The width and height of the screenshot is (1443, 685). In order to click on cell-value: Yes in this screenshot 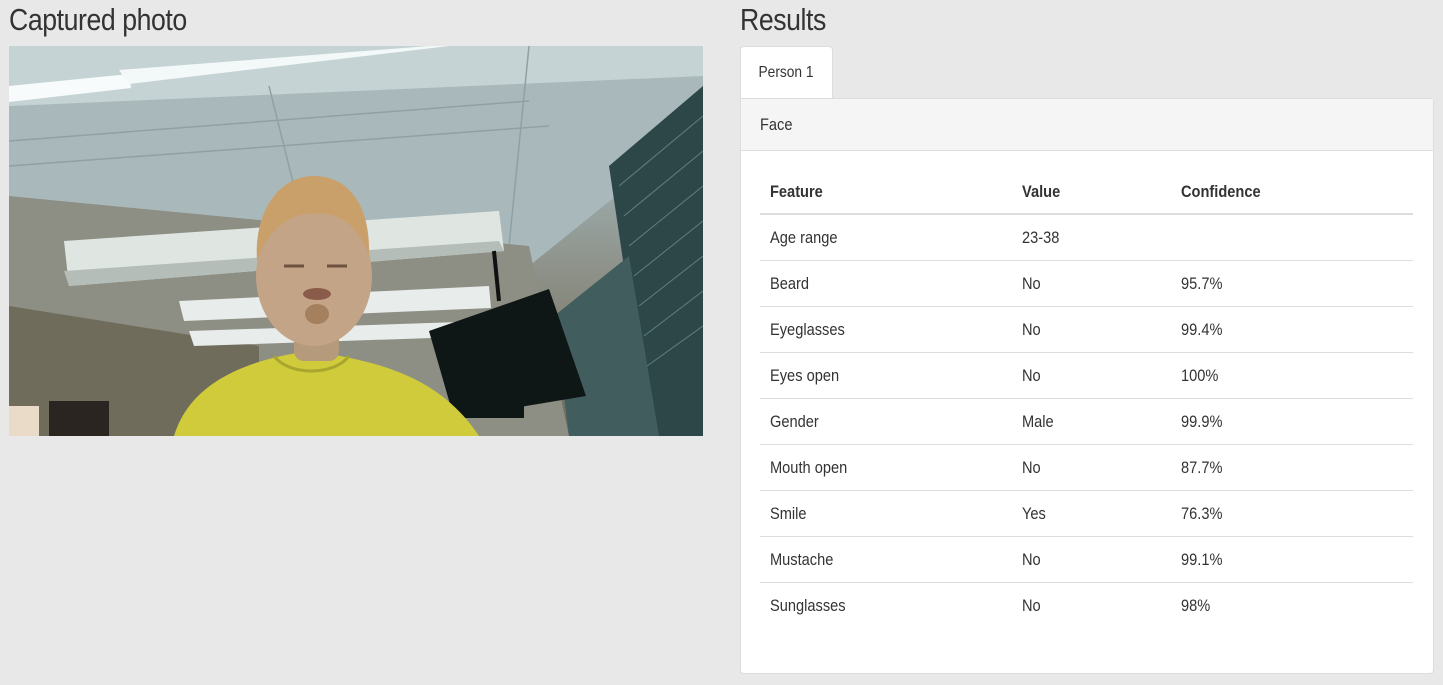, I will do `click(1091, 513)`.